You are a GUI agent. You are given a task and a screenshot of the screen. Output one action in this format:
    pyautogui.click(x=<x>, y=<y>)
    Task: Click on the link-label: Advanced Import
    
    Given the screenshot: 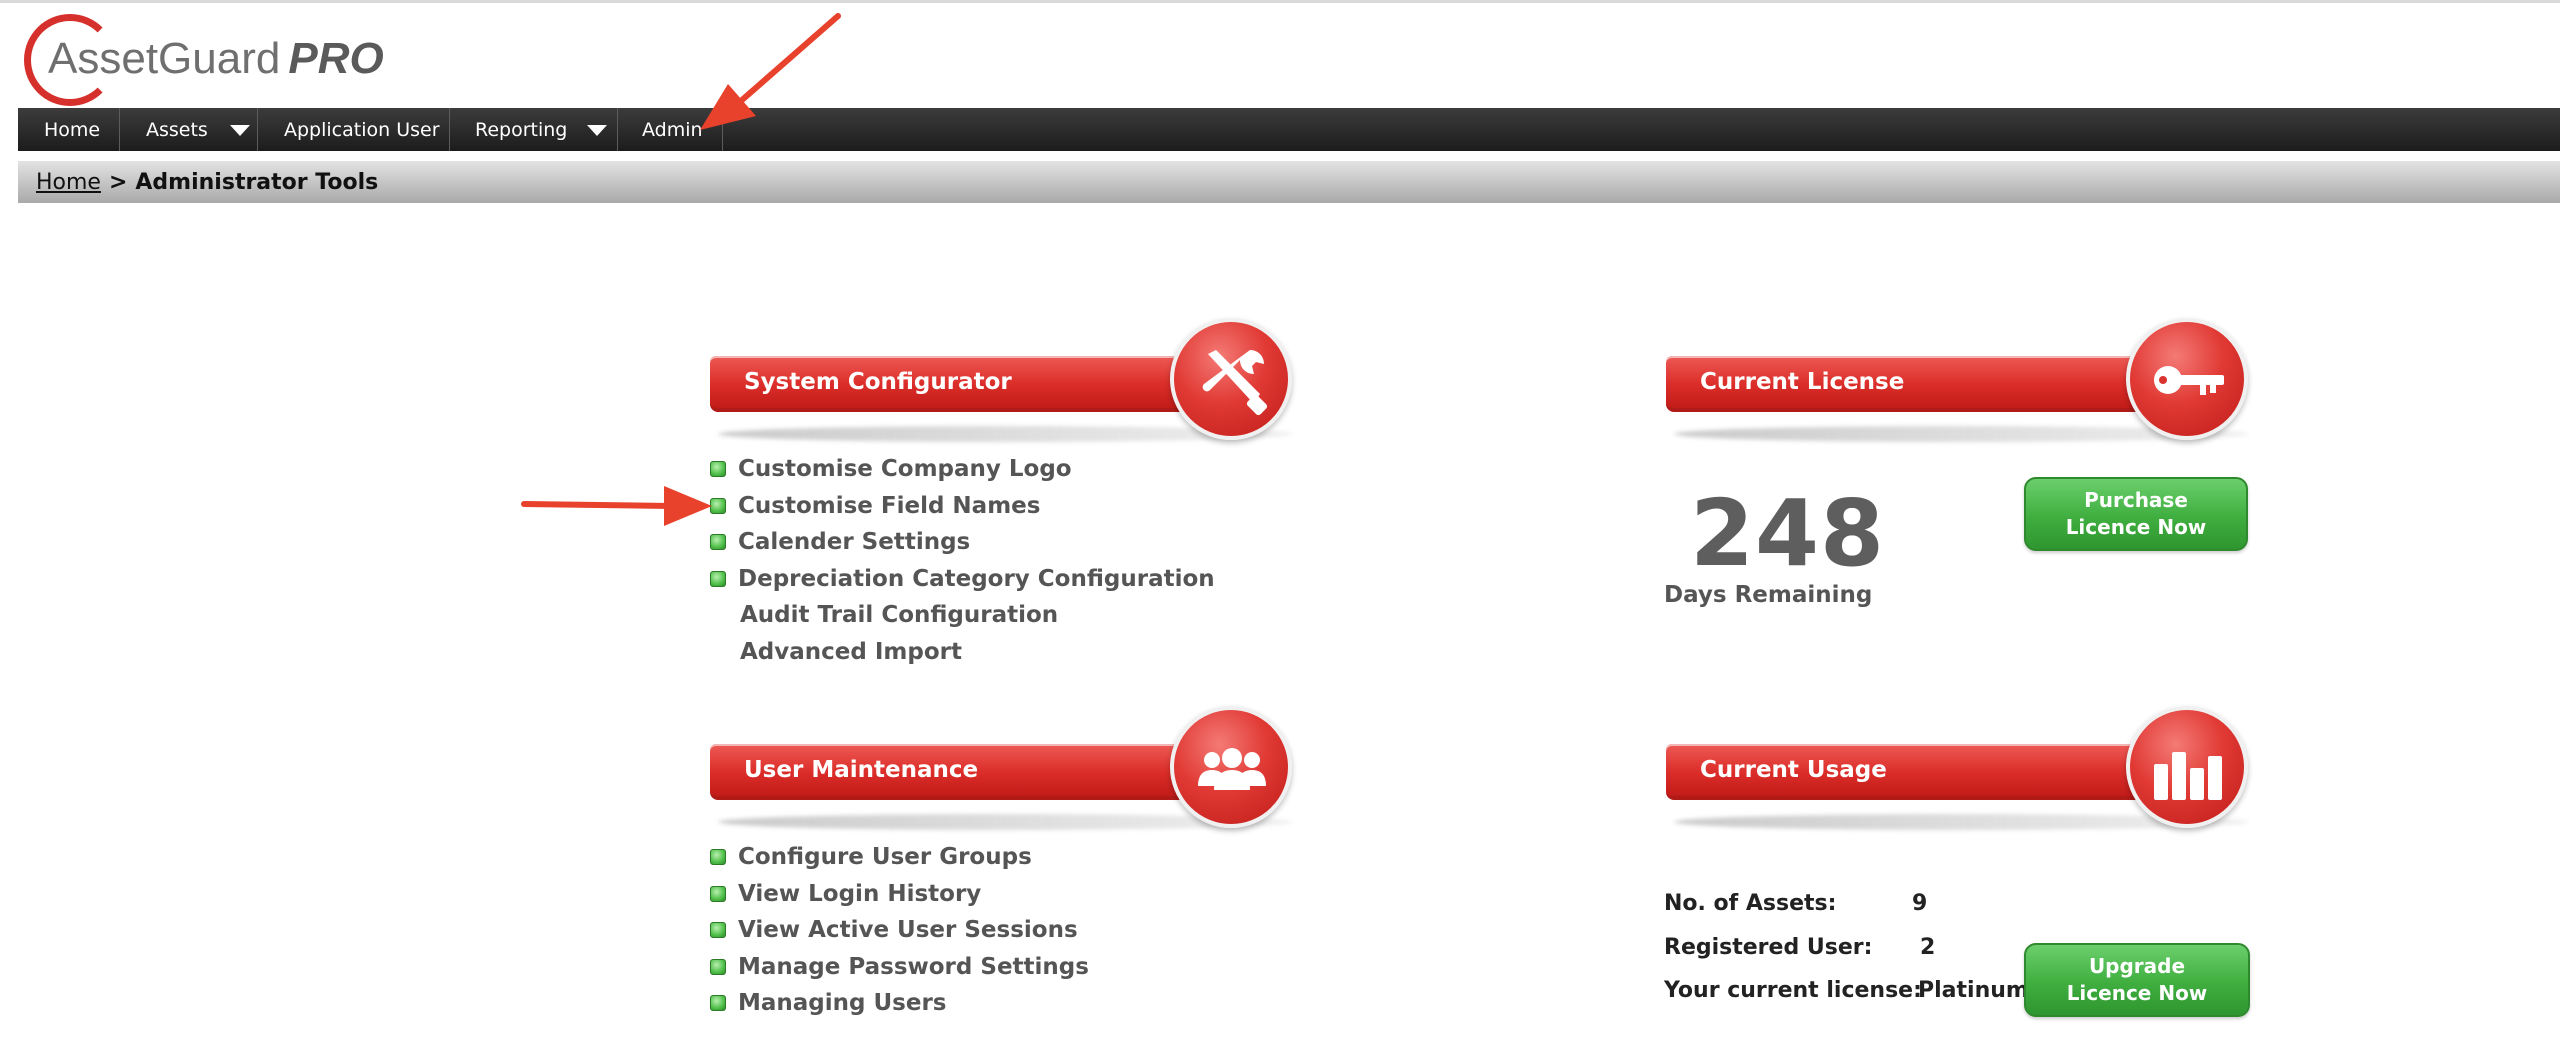 What is the action you would take?
    pyautogui.click(x=851, y=651)
    